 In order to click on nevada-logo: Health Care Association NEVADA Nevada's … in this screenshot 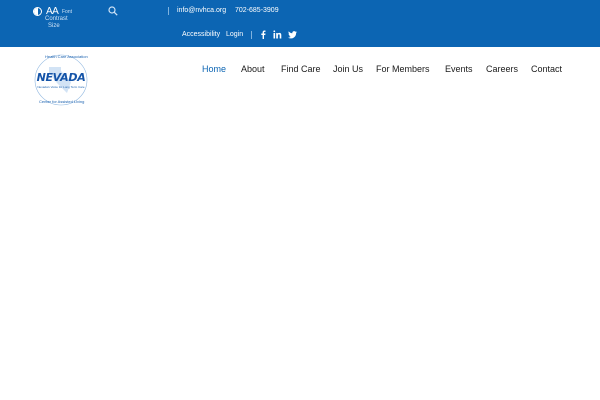, I will do `click(61, 80)`.